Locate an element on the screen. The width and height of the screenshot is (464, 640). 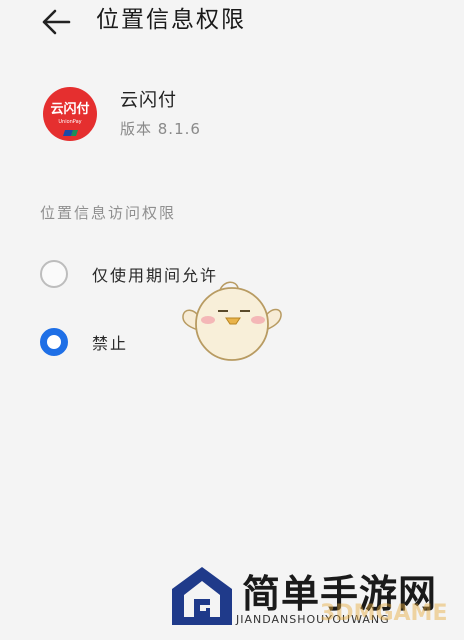
app-info: 云闪付 UnionPay 云闪付 版本 8.1.6 is located at coordinates (232, 115).